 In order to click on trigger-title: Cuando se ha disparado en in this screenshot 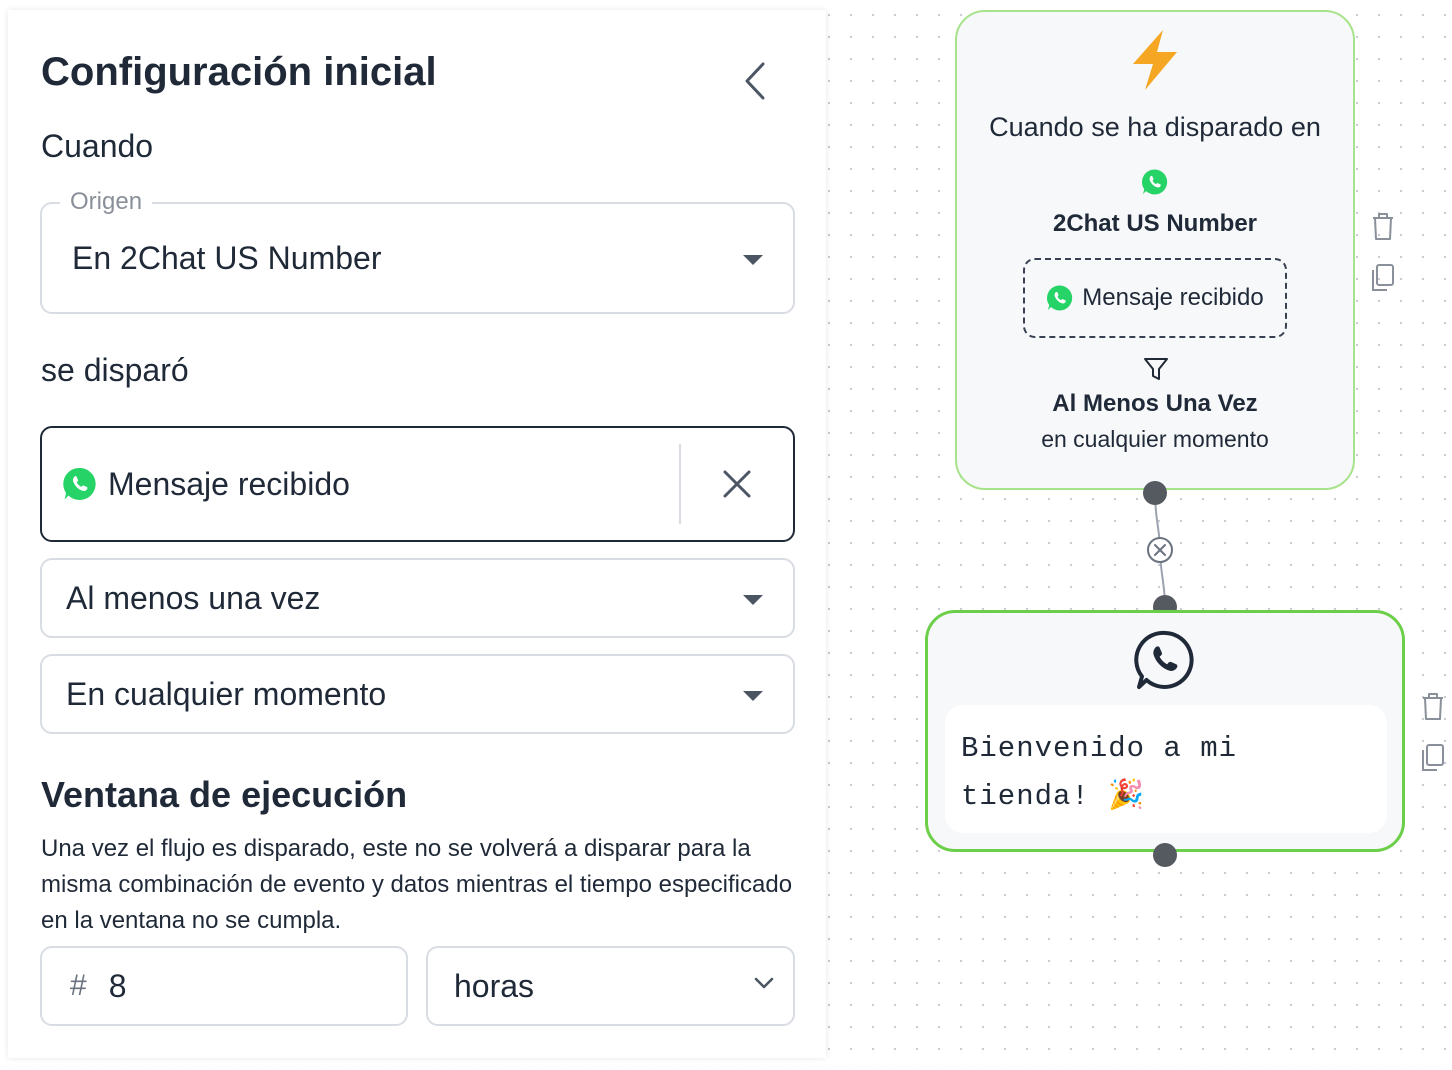, I will do `click(1155, 127)`.